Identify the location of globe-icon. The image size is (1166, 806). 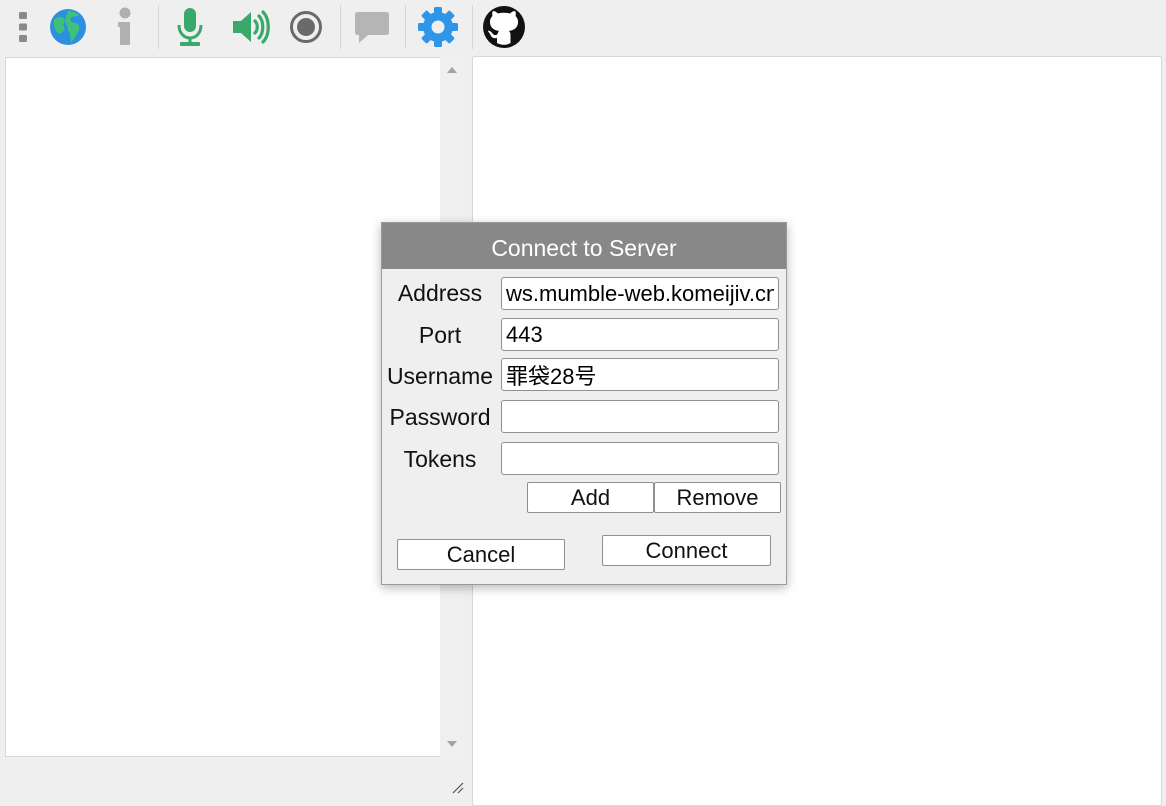
(68, 27).